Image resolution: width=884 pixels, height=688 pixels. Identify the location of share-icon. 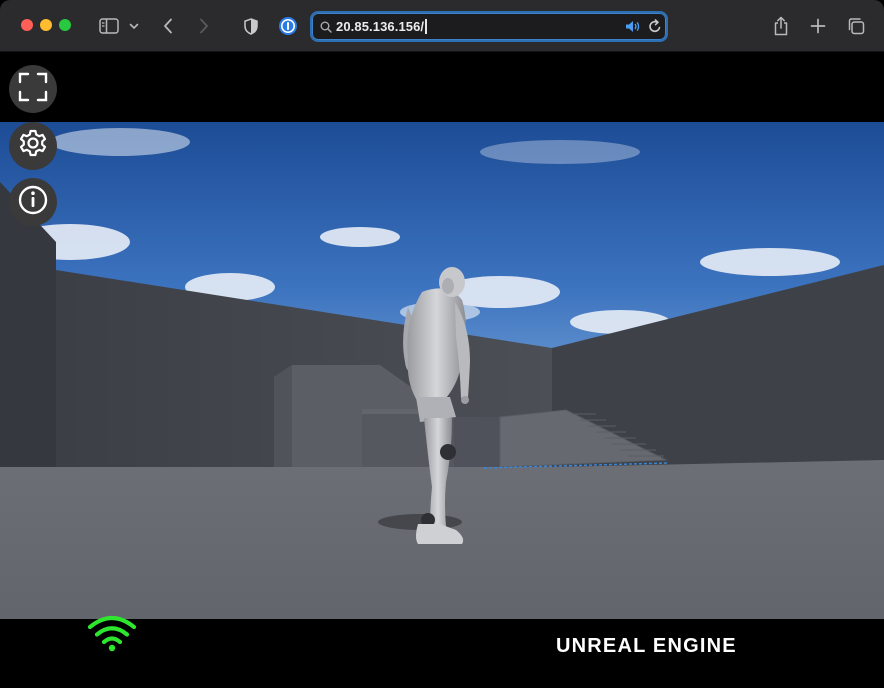
(781, 26).